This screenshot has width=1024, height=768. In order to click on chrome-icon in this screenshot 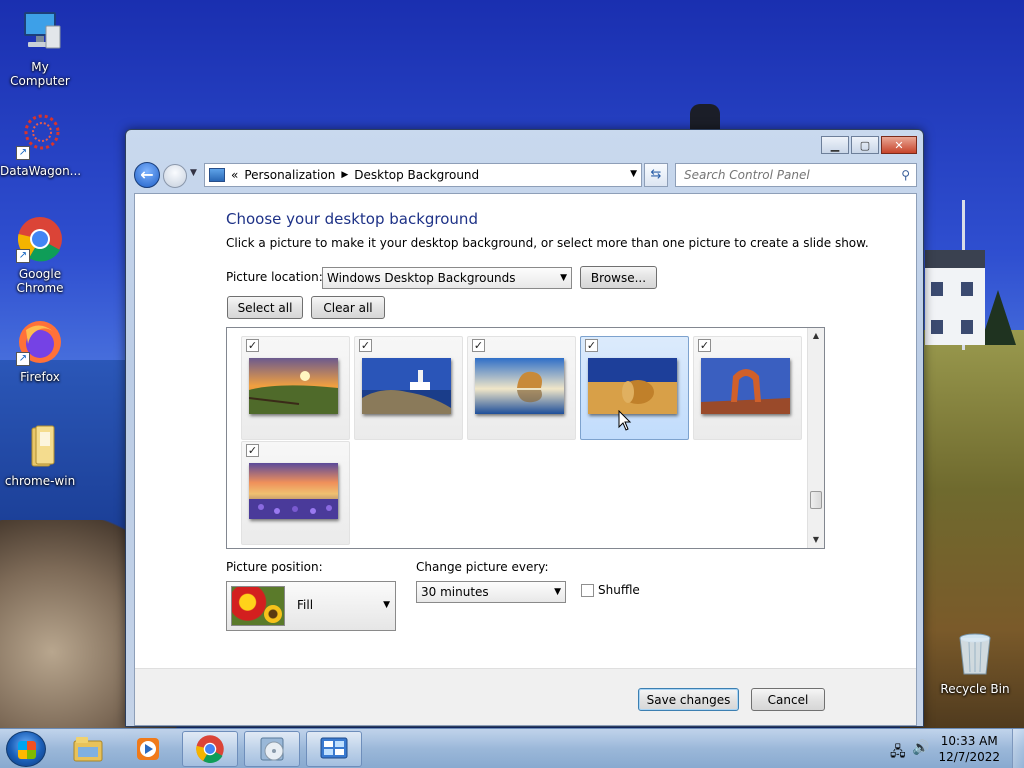, I will do `click(210, 749)`.